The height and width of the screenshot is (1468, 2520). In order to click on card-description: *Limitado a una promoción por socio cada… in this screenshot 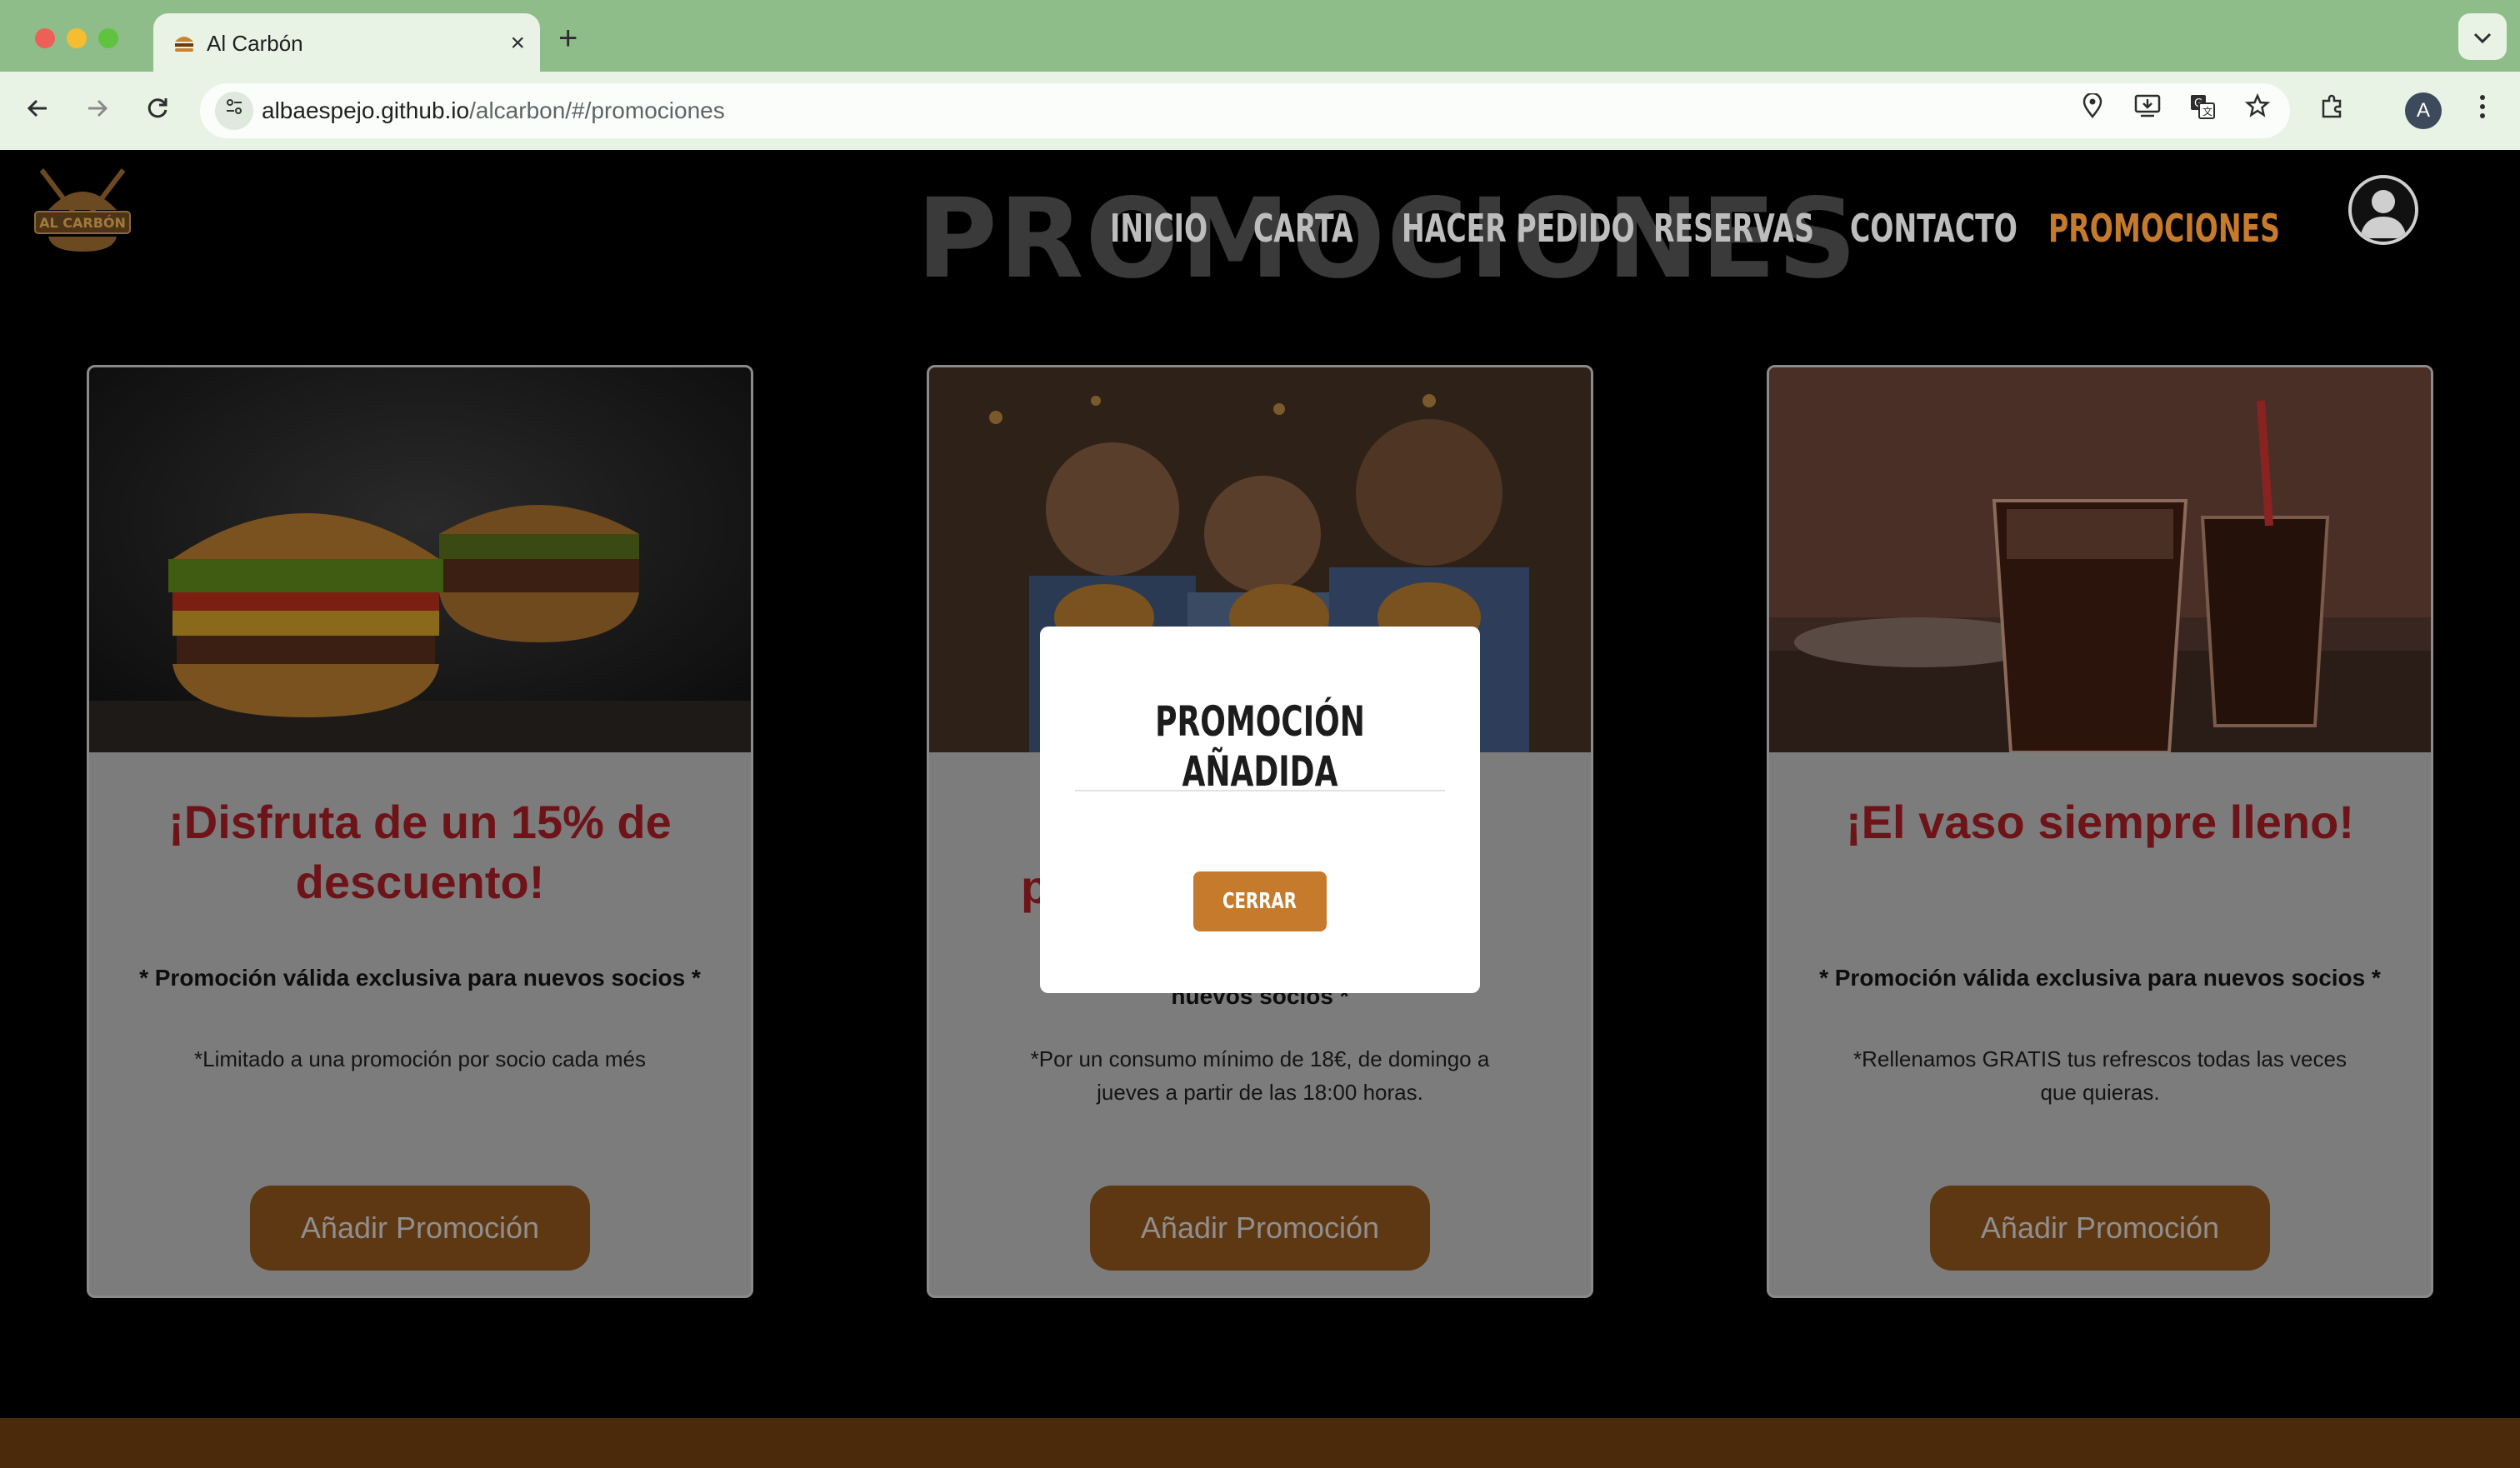, I will do `click(420, 1059)`.